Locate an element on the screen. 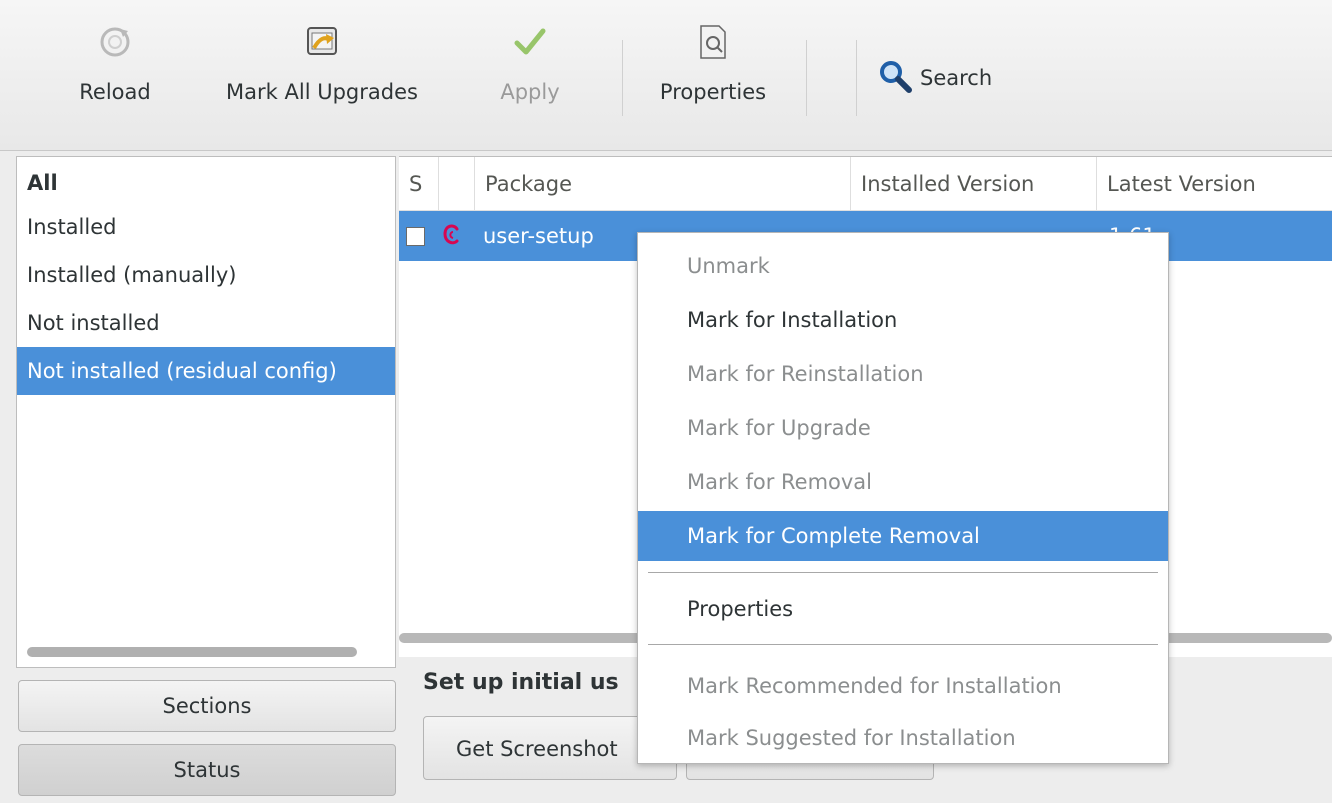  upgrade-icon is located at coordinates (322, 42).